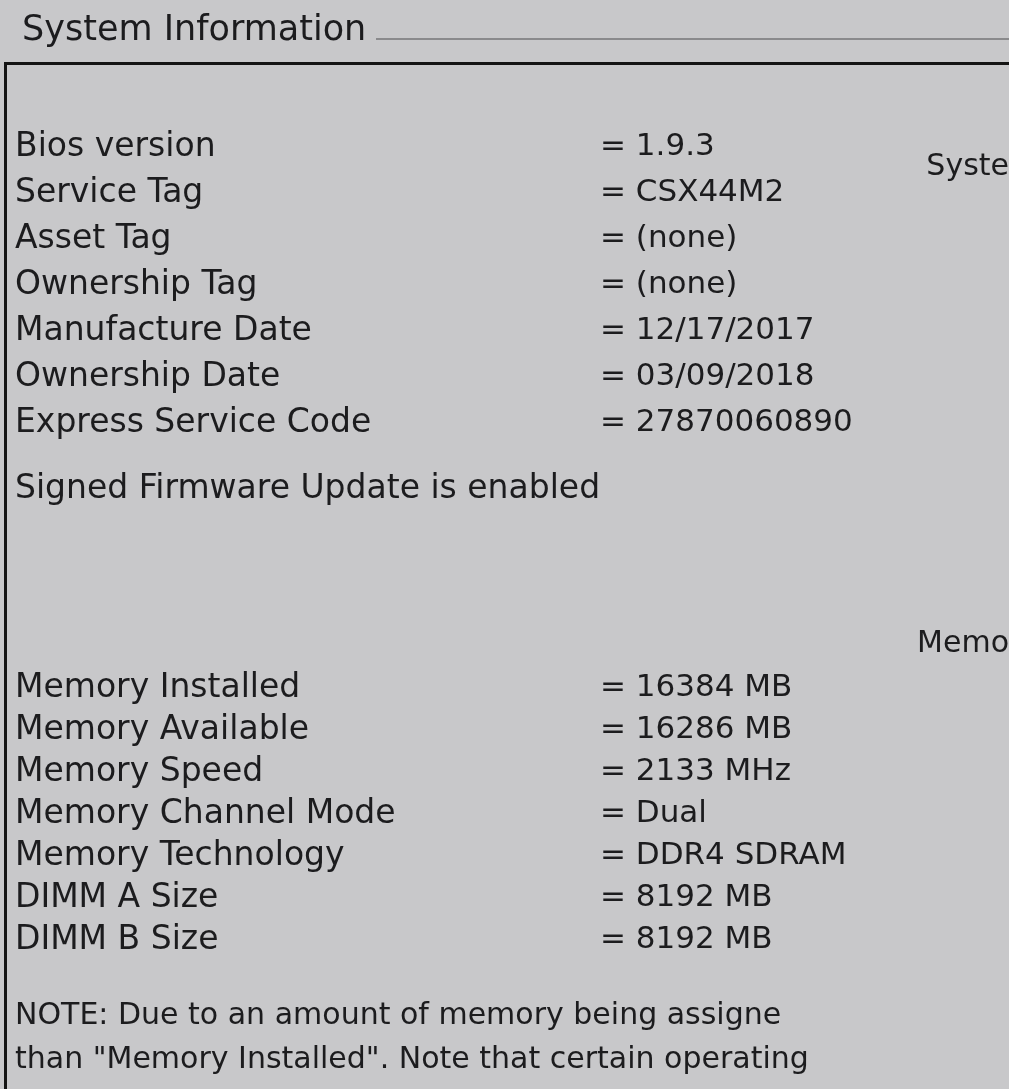  What do you see at coordinates (180, 853) in the screenshot?
I see `field-label: Memory Technology` at bounding box center [180, 853].